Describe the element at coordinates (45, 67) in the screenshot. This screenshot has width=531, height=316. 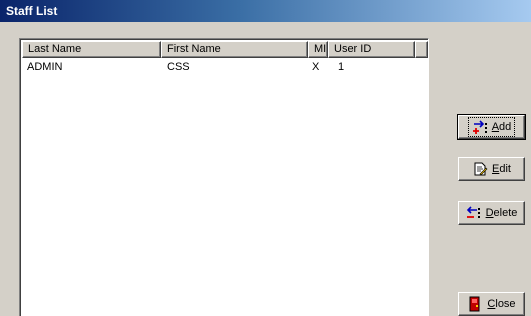
I see `cell-last-name: ADMIN` at that location.